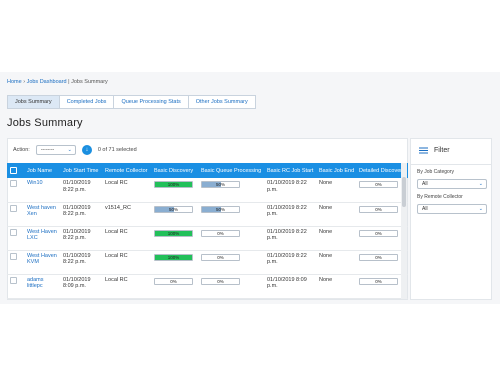 This screenshot has height=375, width=500. I want to click on basic-discovery-cell: 50%, so click(174, 214).